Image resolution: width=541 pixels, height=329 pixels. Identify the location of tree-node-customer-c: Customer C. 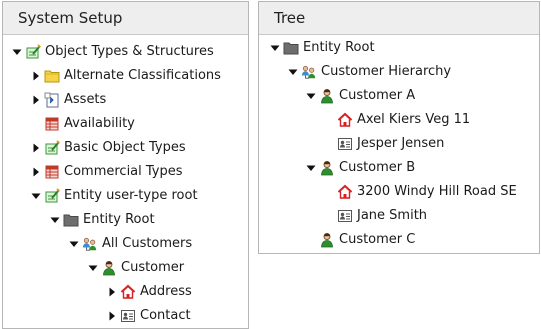
(360, 240).